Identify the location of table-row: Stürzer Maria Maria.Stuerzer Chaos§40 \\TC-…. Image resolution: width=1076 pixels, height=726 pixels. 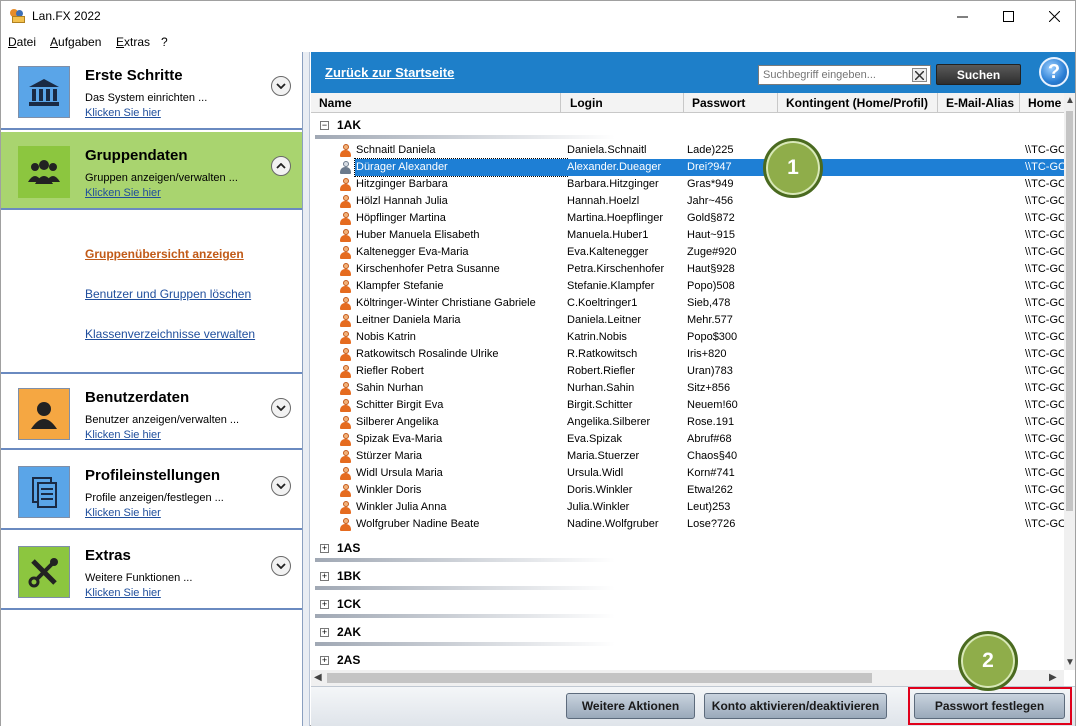
(687, 456).